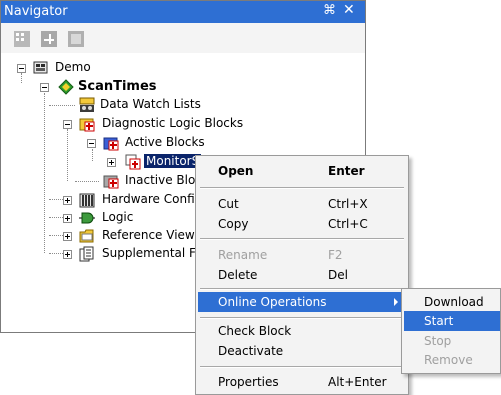  I want to click on menu-item-open: Open Enter, so click(302, 171).